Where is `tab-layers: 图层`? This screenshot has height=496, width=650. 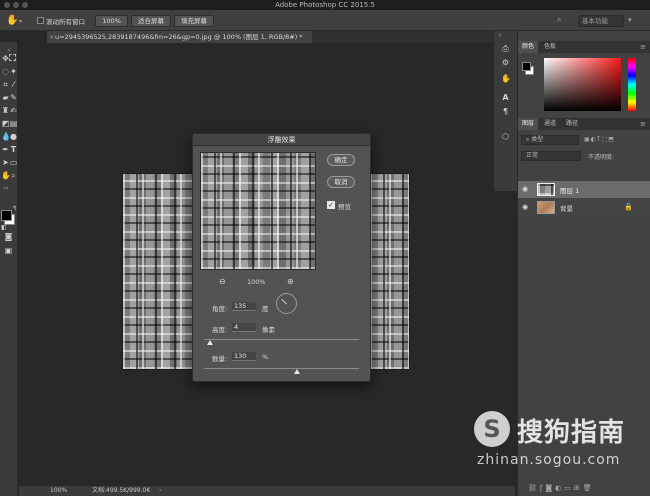
tab-layers: 图层 is located at coordinates (528, 124).